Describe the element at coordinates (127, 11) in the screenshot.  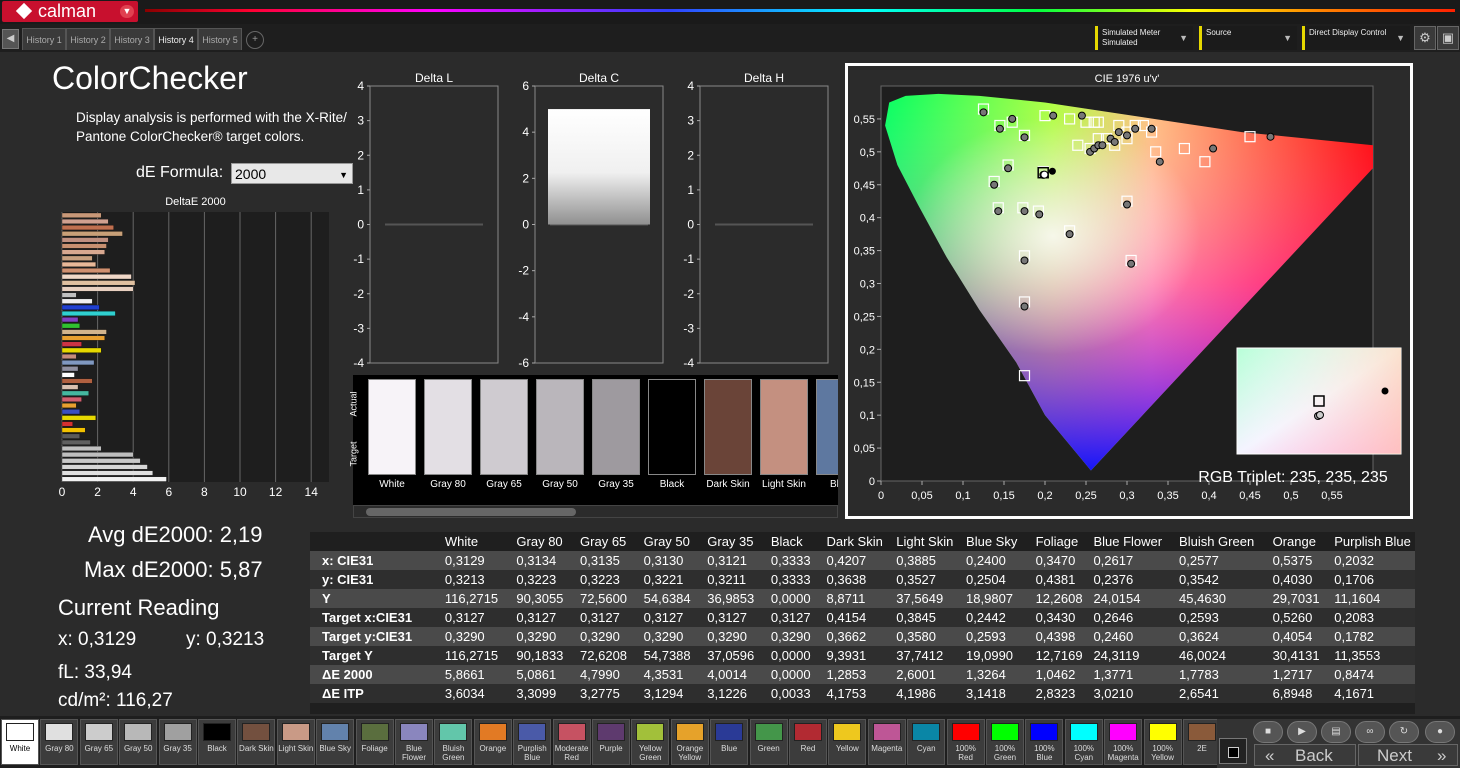
I see `app-menu-chevron-icon: ▼` at that location.